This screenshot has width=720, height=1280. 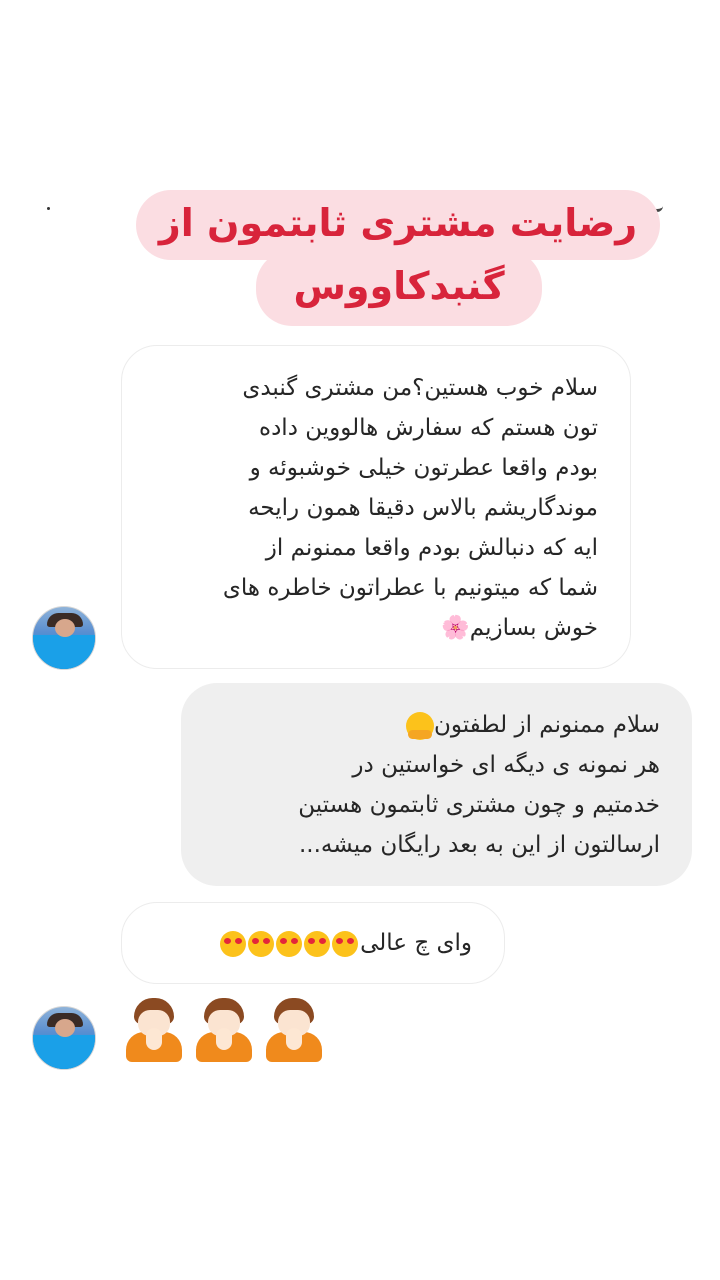 What do you see at coordinates (428, 428) in the screenshot?
I see `message-text-line: تون هستم که سفارش هالووین داده` at bounding box center [428, 428].